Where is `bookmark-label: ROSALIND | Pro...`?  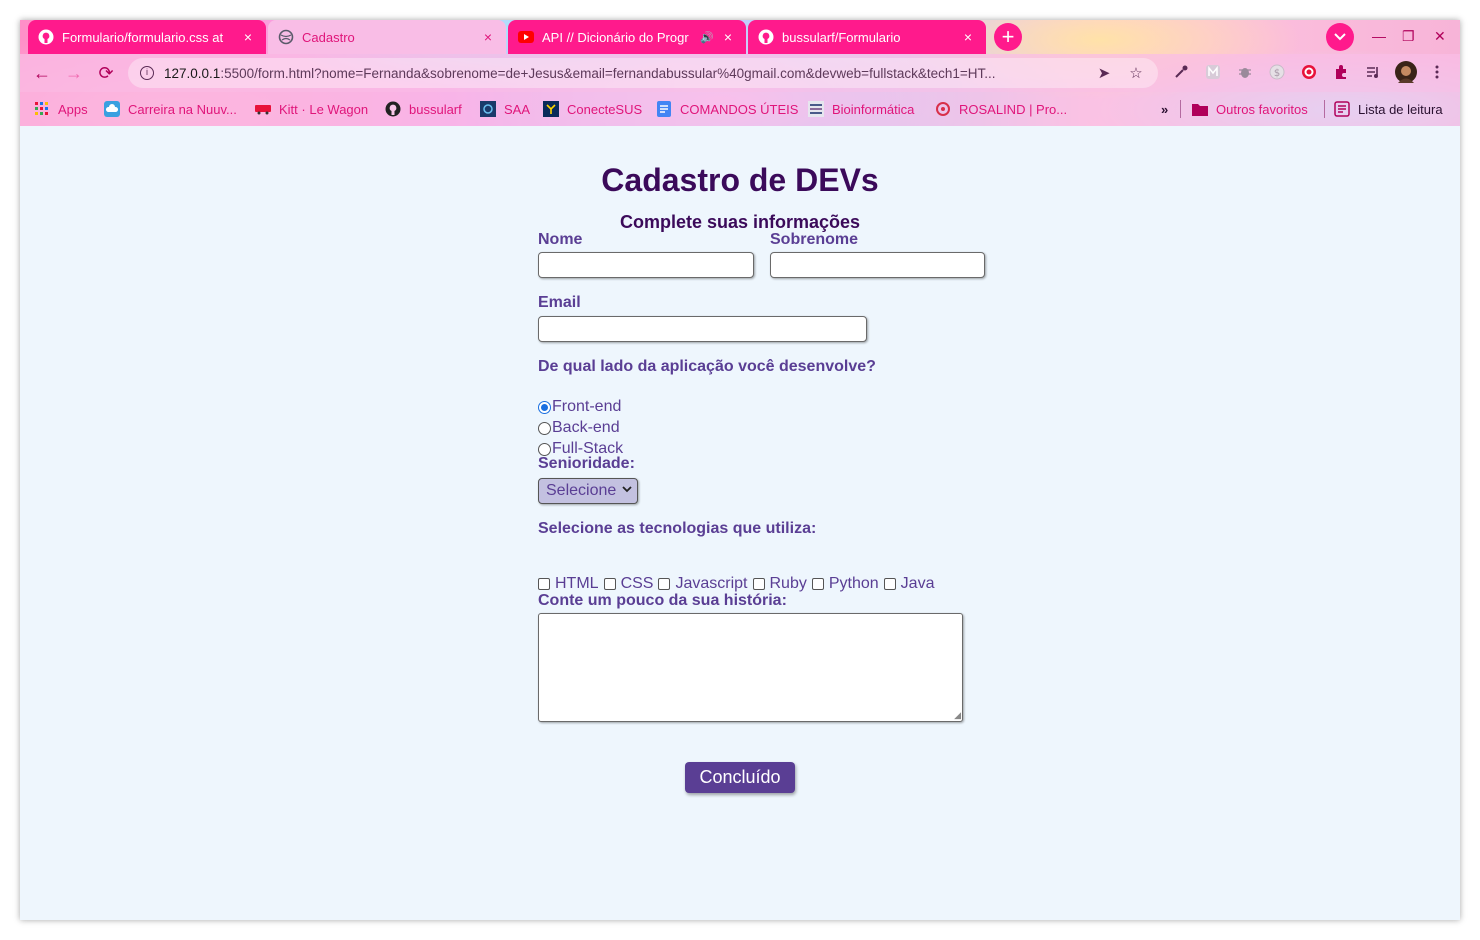 bookmark-label: ROSALIND | Pro... is located at coordinates (1013, 109).